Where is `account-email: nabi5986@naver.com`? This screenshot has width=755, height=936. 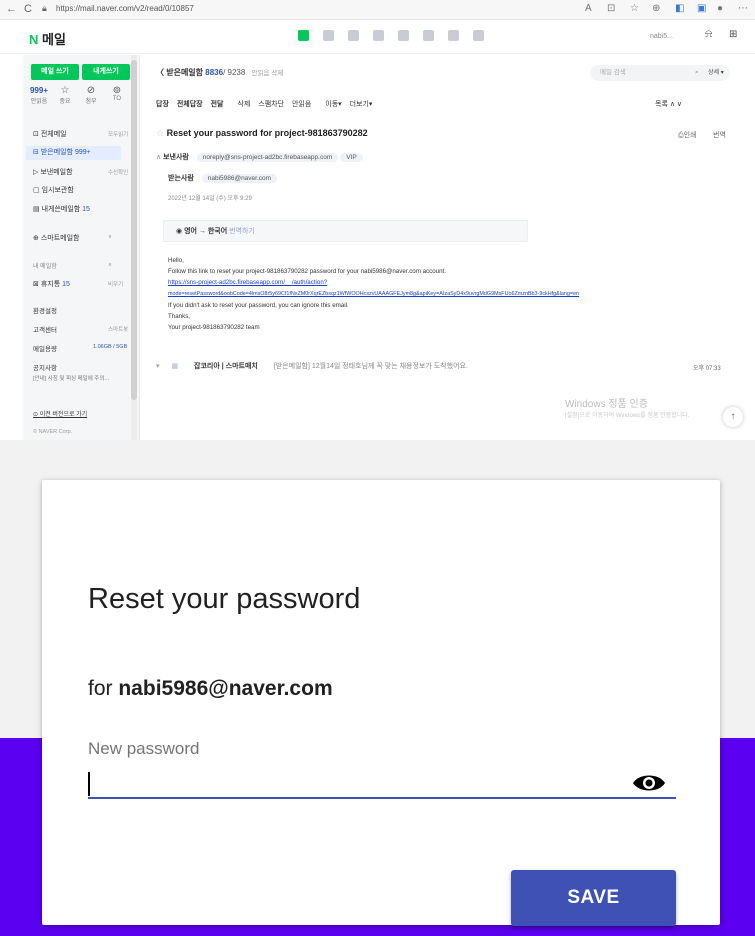 account-email: nabi5986@naver.com is located at coordinates (225, 688).